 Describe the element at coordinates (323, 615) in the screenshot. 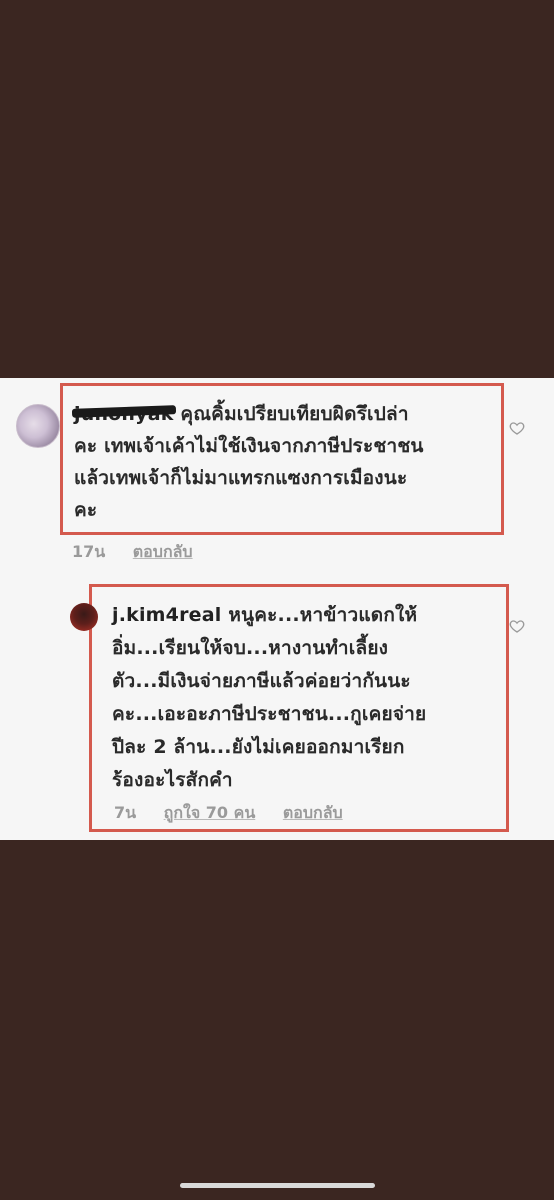

I see `comment-text-line: หนูคะ...หาข้าวแดกให้` at that location.